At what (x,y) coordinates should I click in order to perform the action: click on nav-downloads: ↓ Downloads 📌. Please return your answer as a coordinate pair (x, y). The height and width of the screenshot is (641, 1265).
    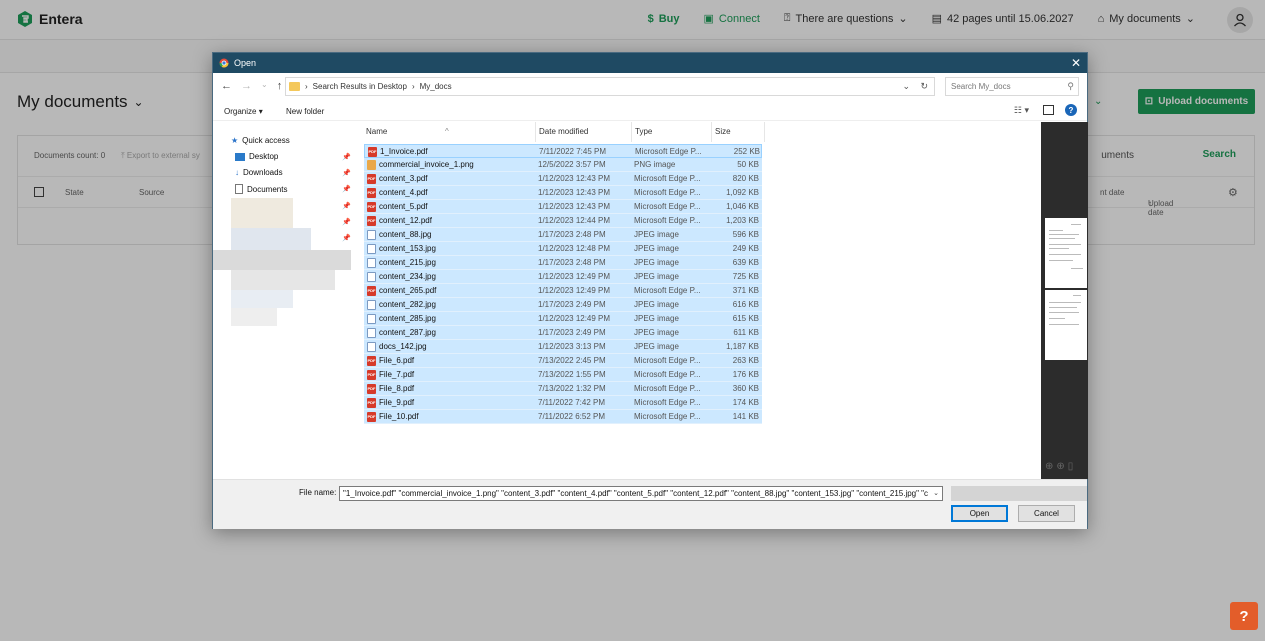
    Looking at the image, I should click on (293, 172).